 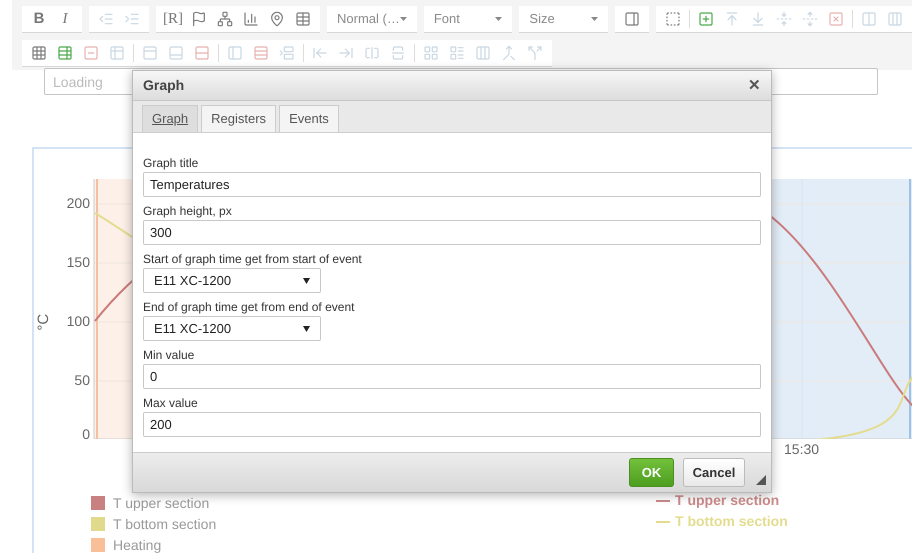 What do you see at coordinates (132, 19) in the screenshot?
I see `indent-icon` at bounding box center [132, 19].